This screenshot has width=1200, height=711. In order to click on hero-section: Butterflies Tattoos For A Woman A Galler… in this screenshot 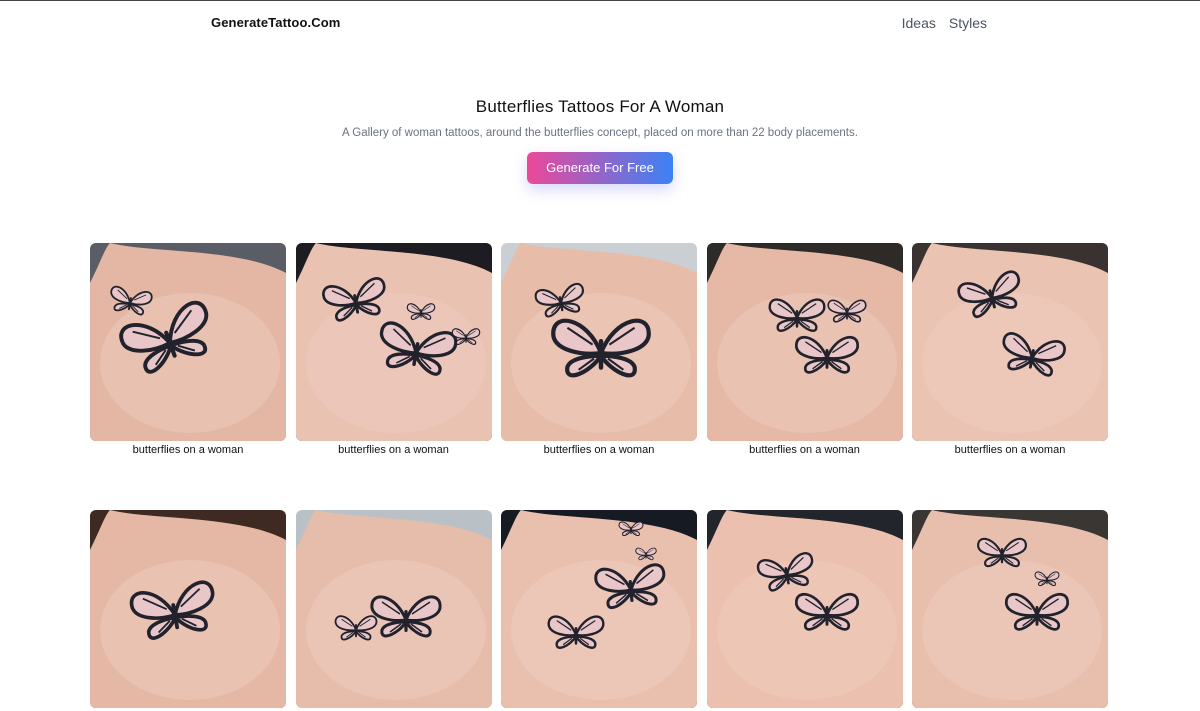, I will do `click(600, 140)`.